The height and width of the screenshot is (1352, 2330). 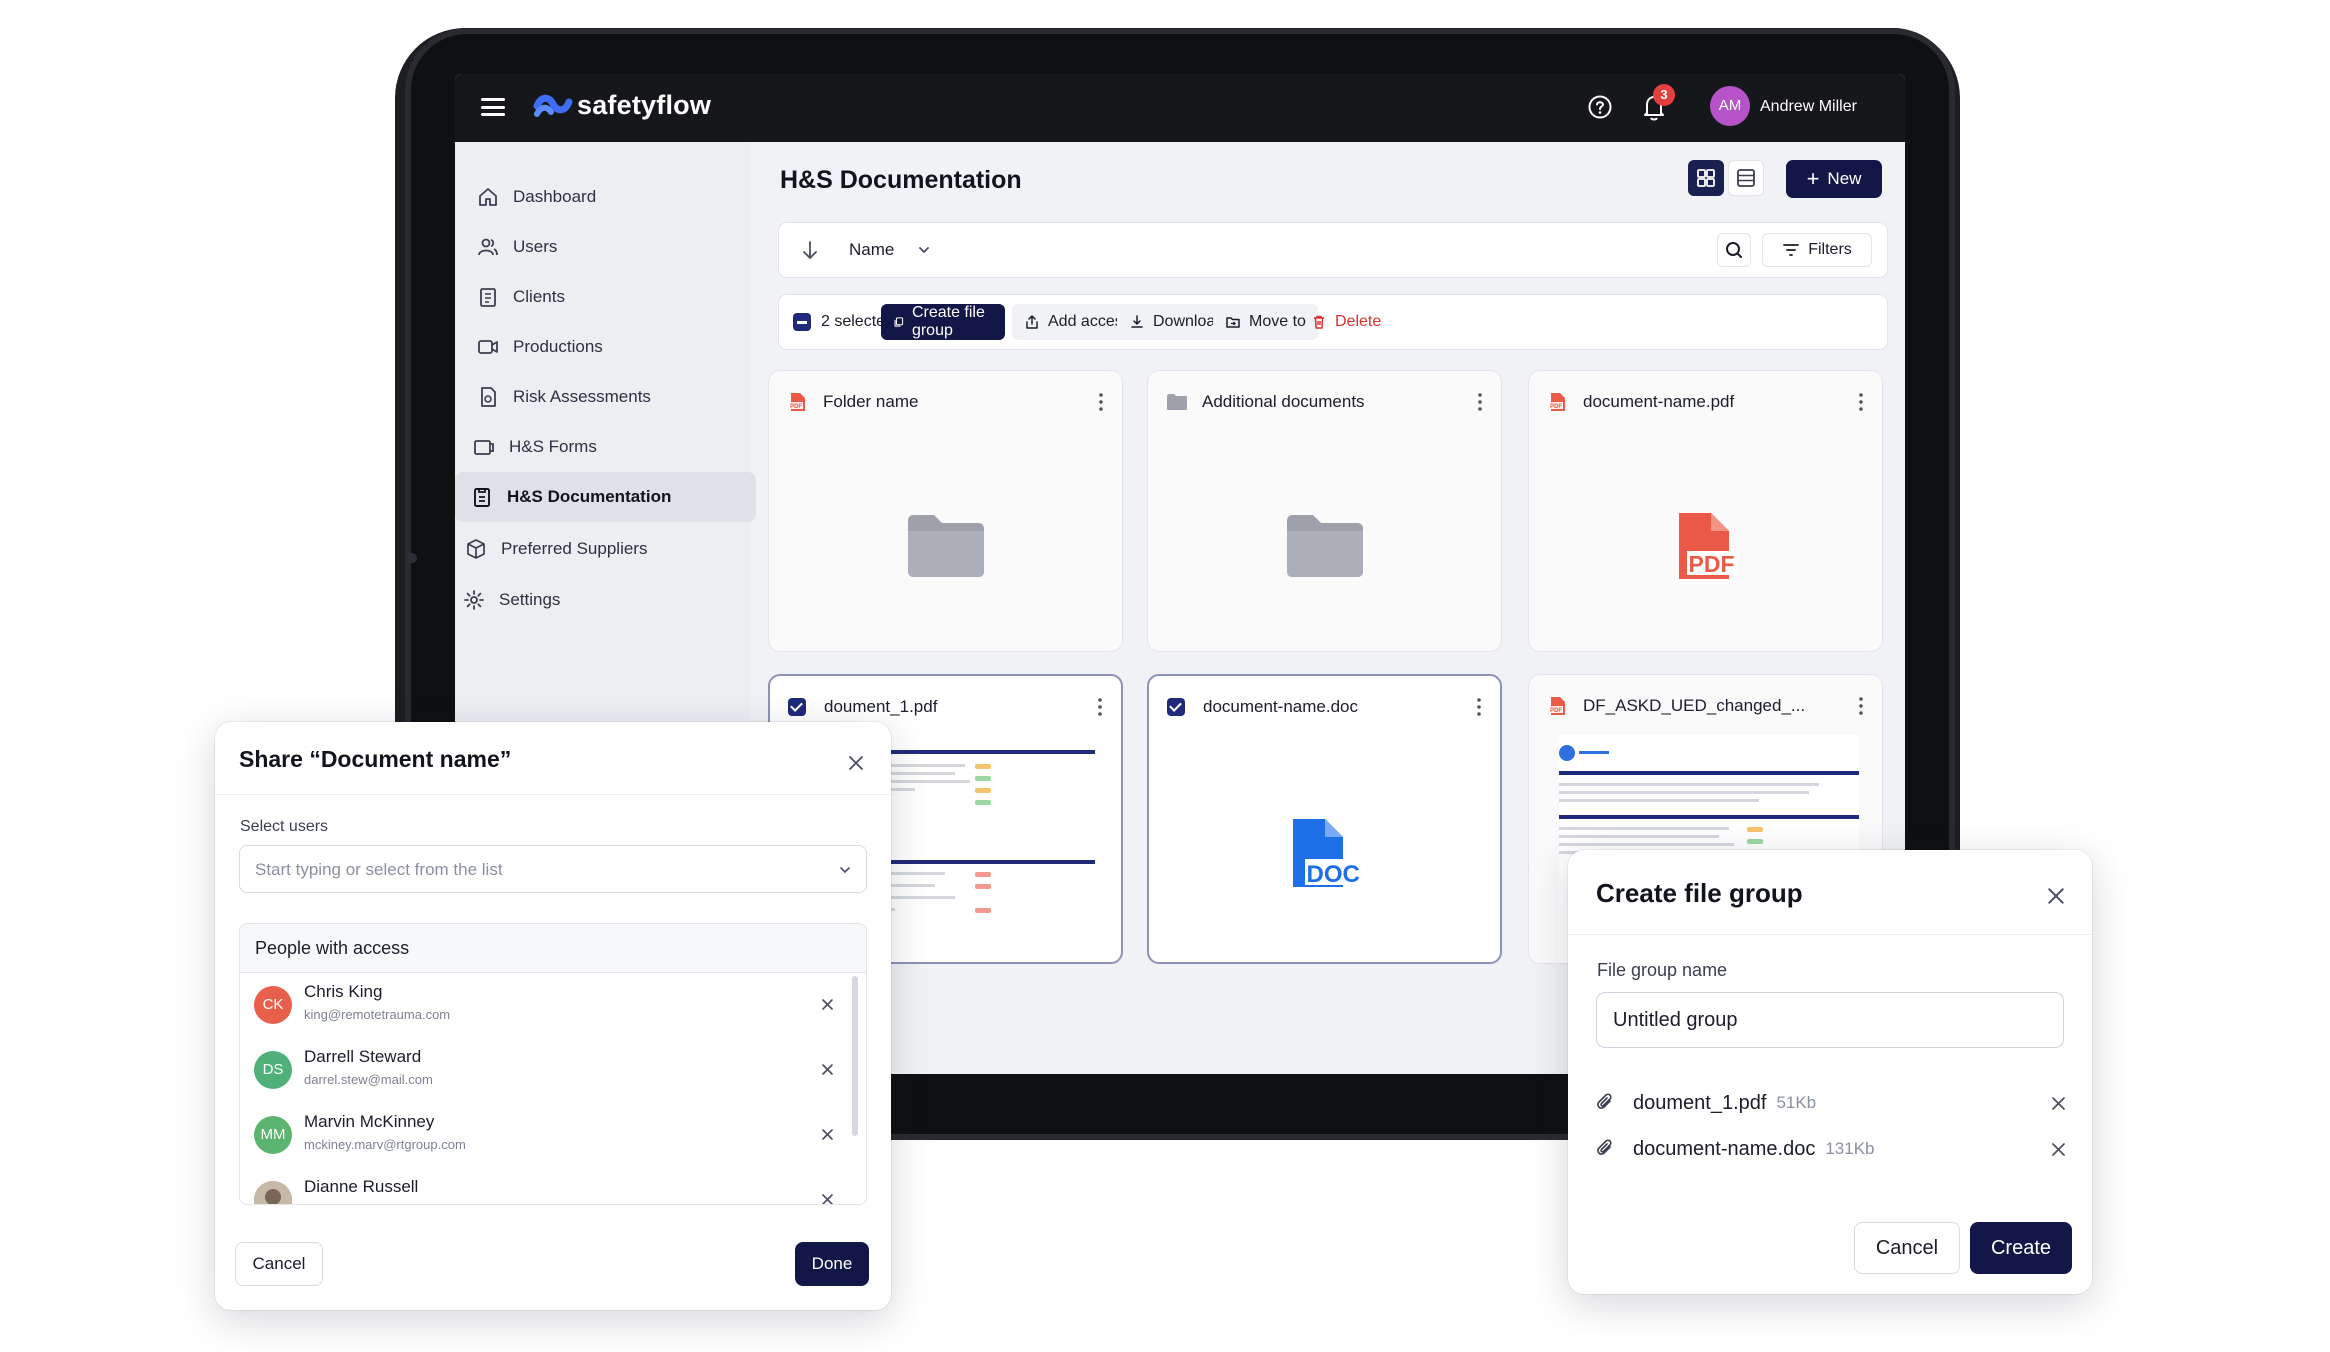 What do you see at coordinates (1277, 321) in the screenshot?
I see `move-to-label: Move to` at bounding box center [1277, 321].